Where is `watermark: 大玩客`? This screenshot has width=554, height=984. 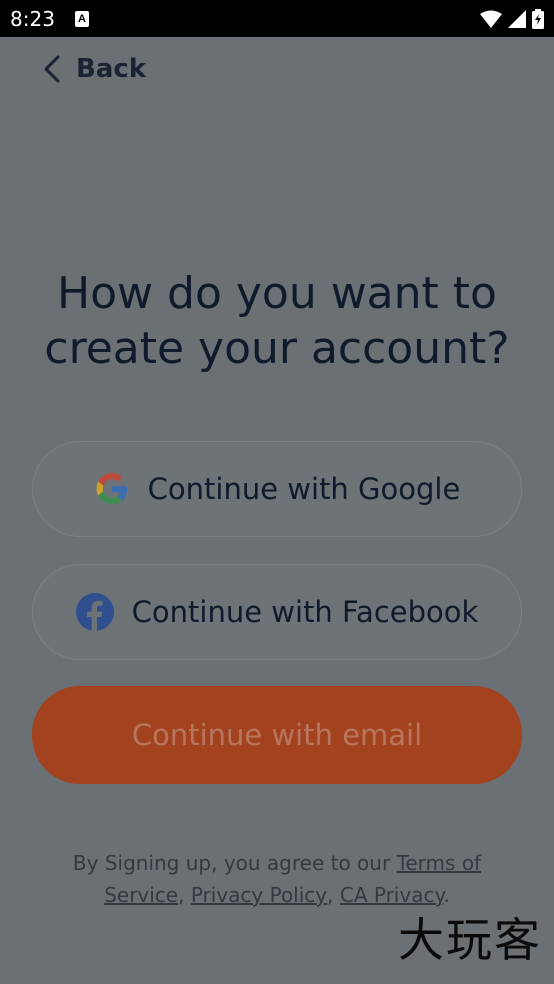
watermark: 大玩客 is located at coordinates (470, 940).